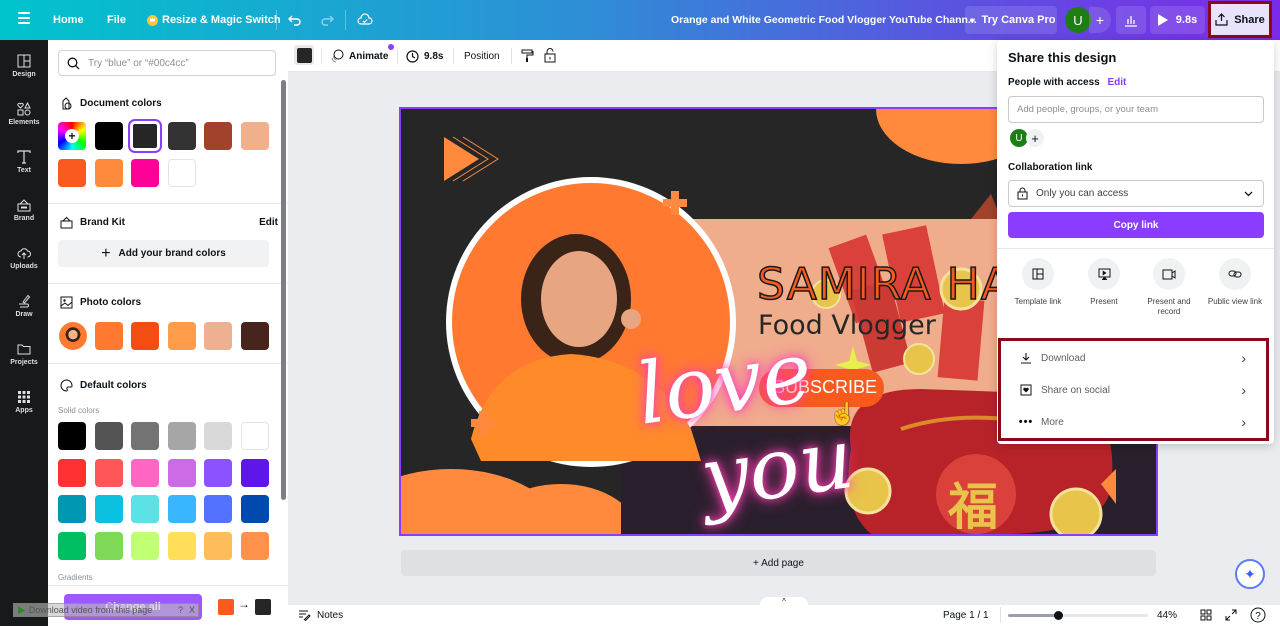  Describe the element at coordinates (1250, 574) in the screenshot. I see `magic-assistant-button: ✦` at that location.